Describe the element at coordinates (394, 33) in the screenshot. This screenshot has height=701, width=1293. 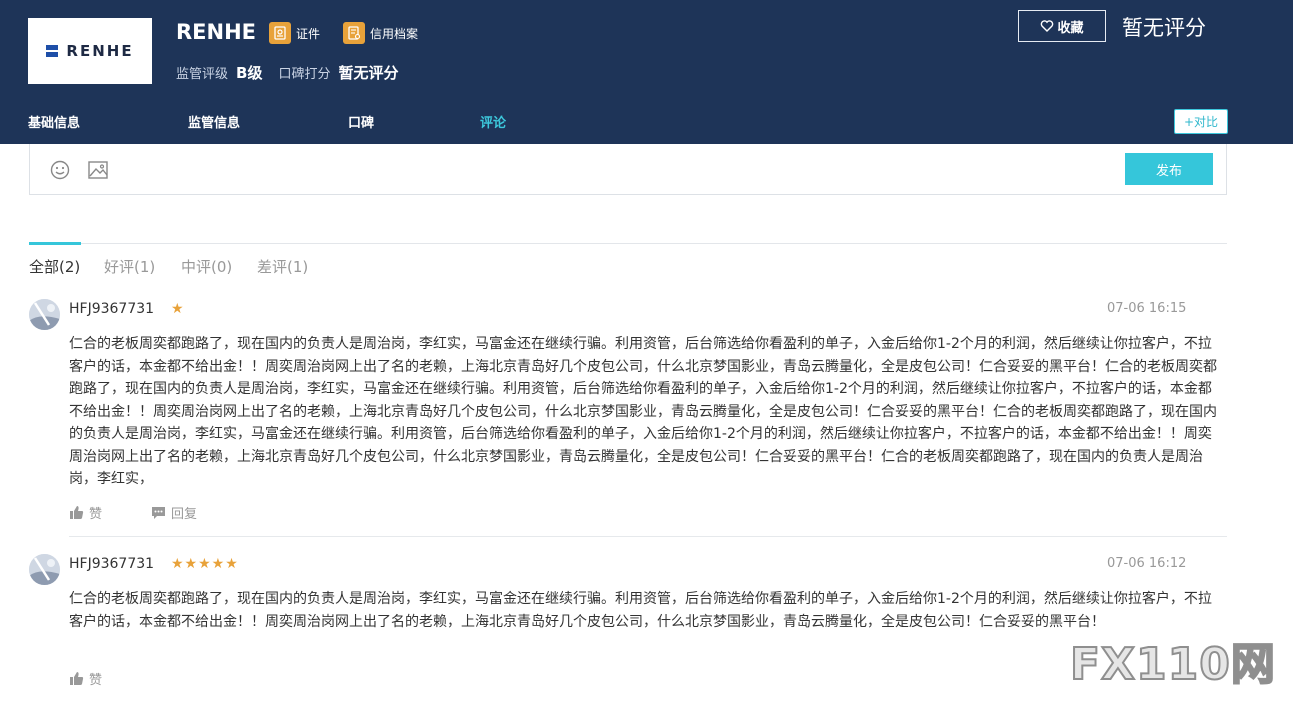
I see `credit-file-label: 信用档案` at that location.